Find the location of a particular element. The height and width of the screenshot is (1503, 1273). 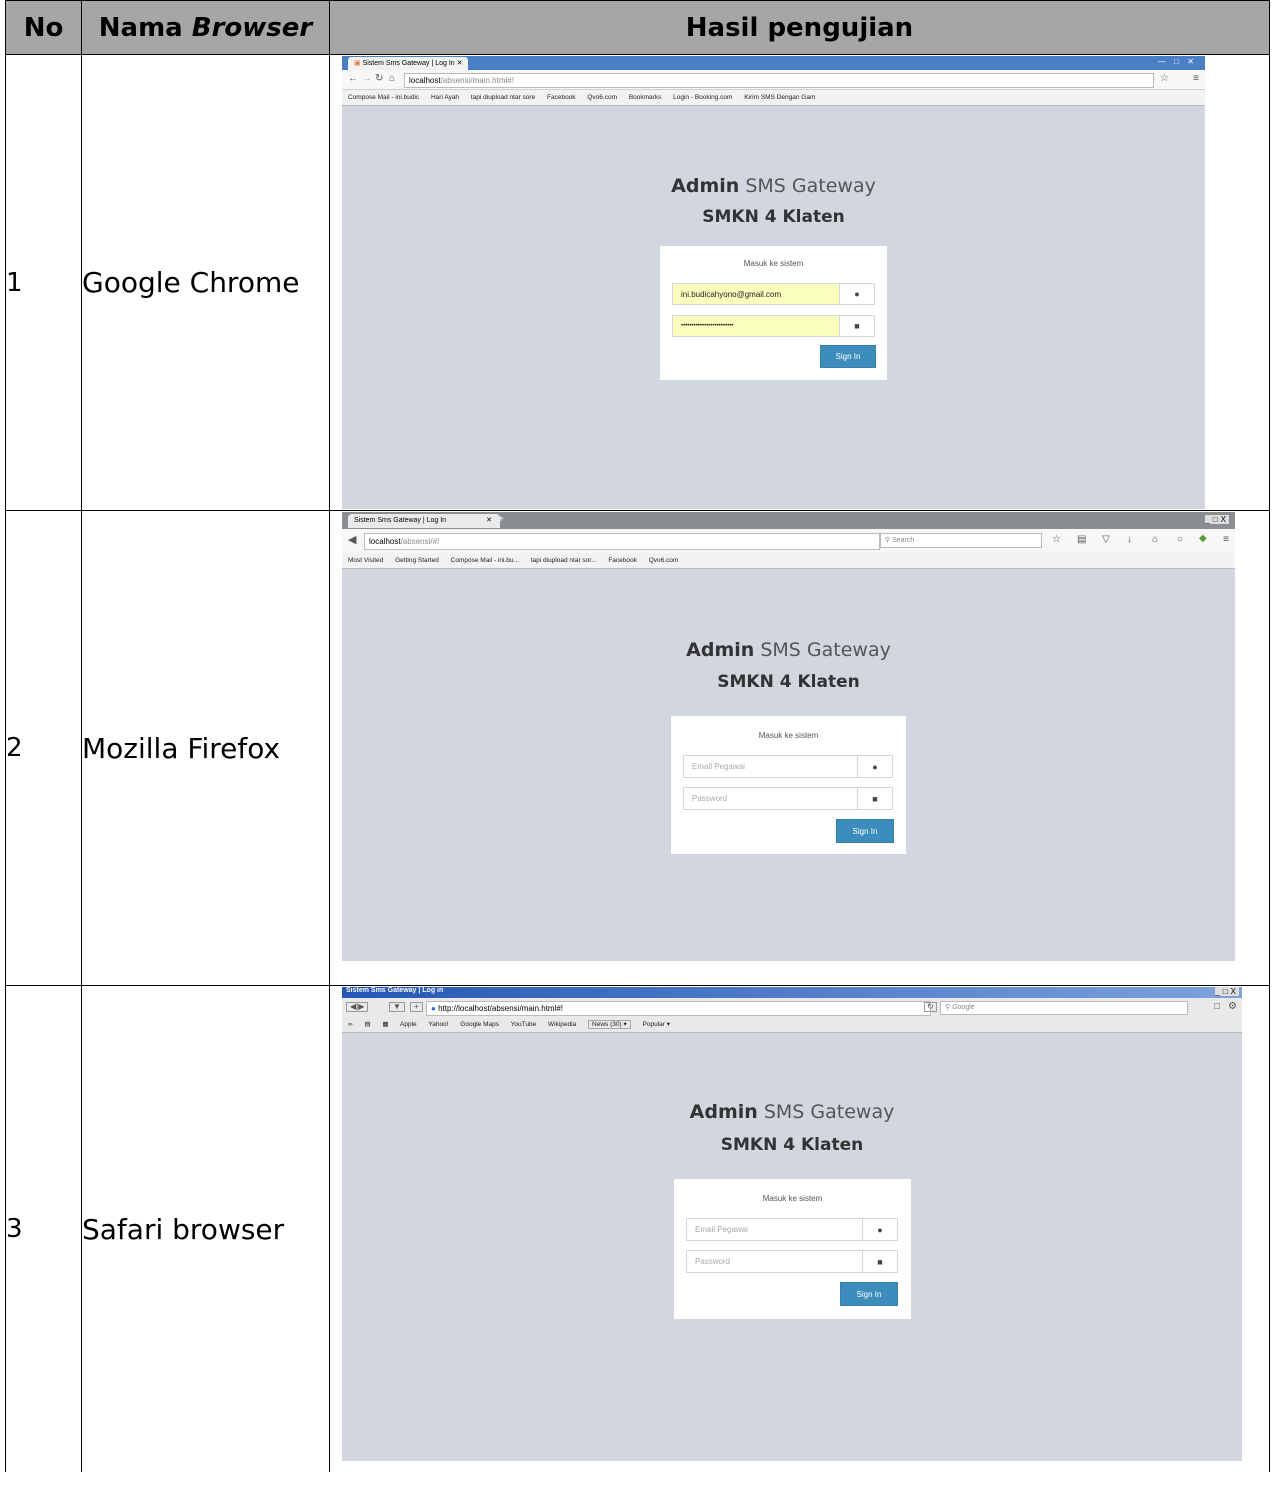

back-arrow-icon: ◀ is located at coordinates (352, 540).